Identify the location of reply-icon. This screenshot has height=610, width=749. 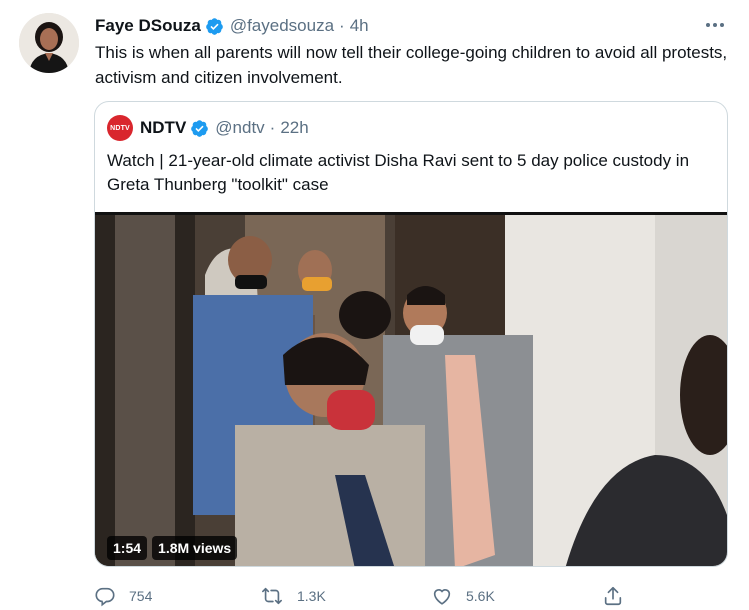
(105, 597).